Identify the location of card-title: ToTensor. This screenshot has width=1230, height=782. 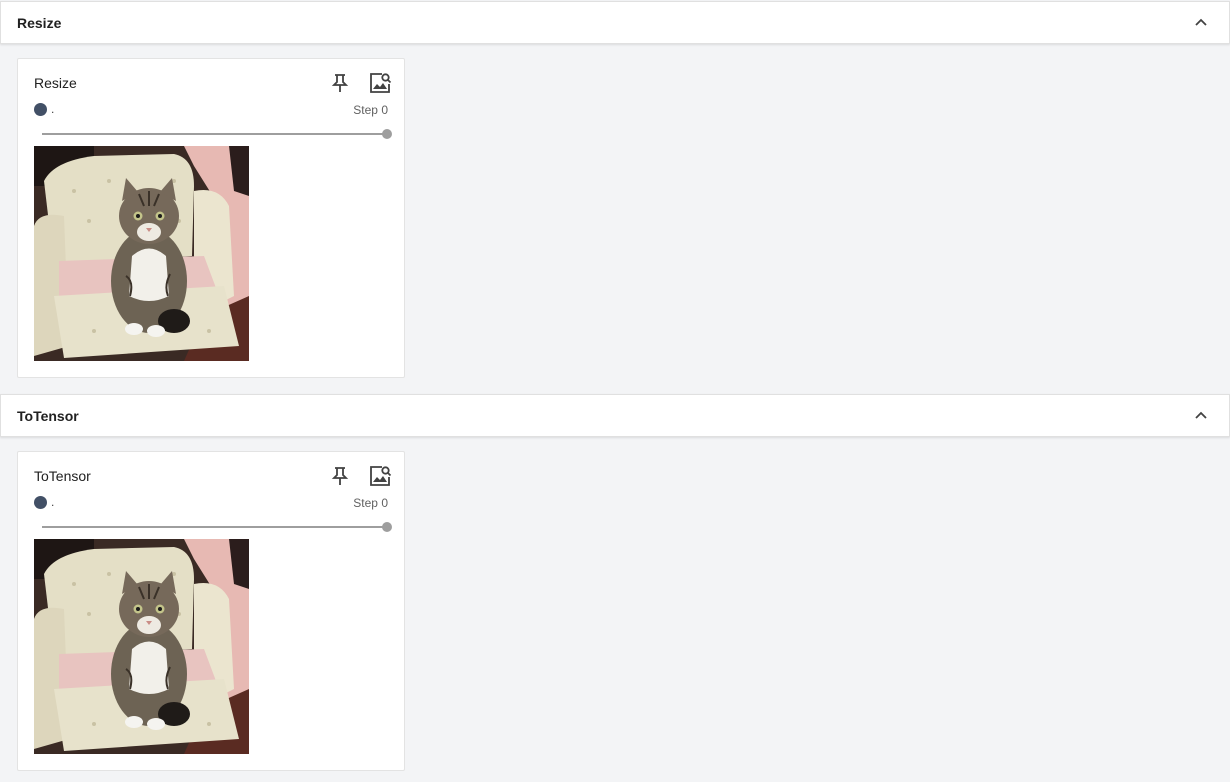
(62, 476).